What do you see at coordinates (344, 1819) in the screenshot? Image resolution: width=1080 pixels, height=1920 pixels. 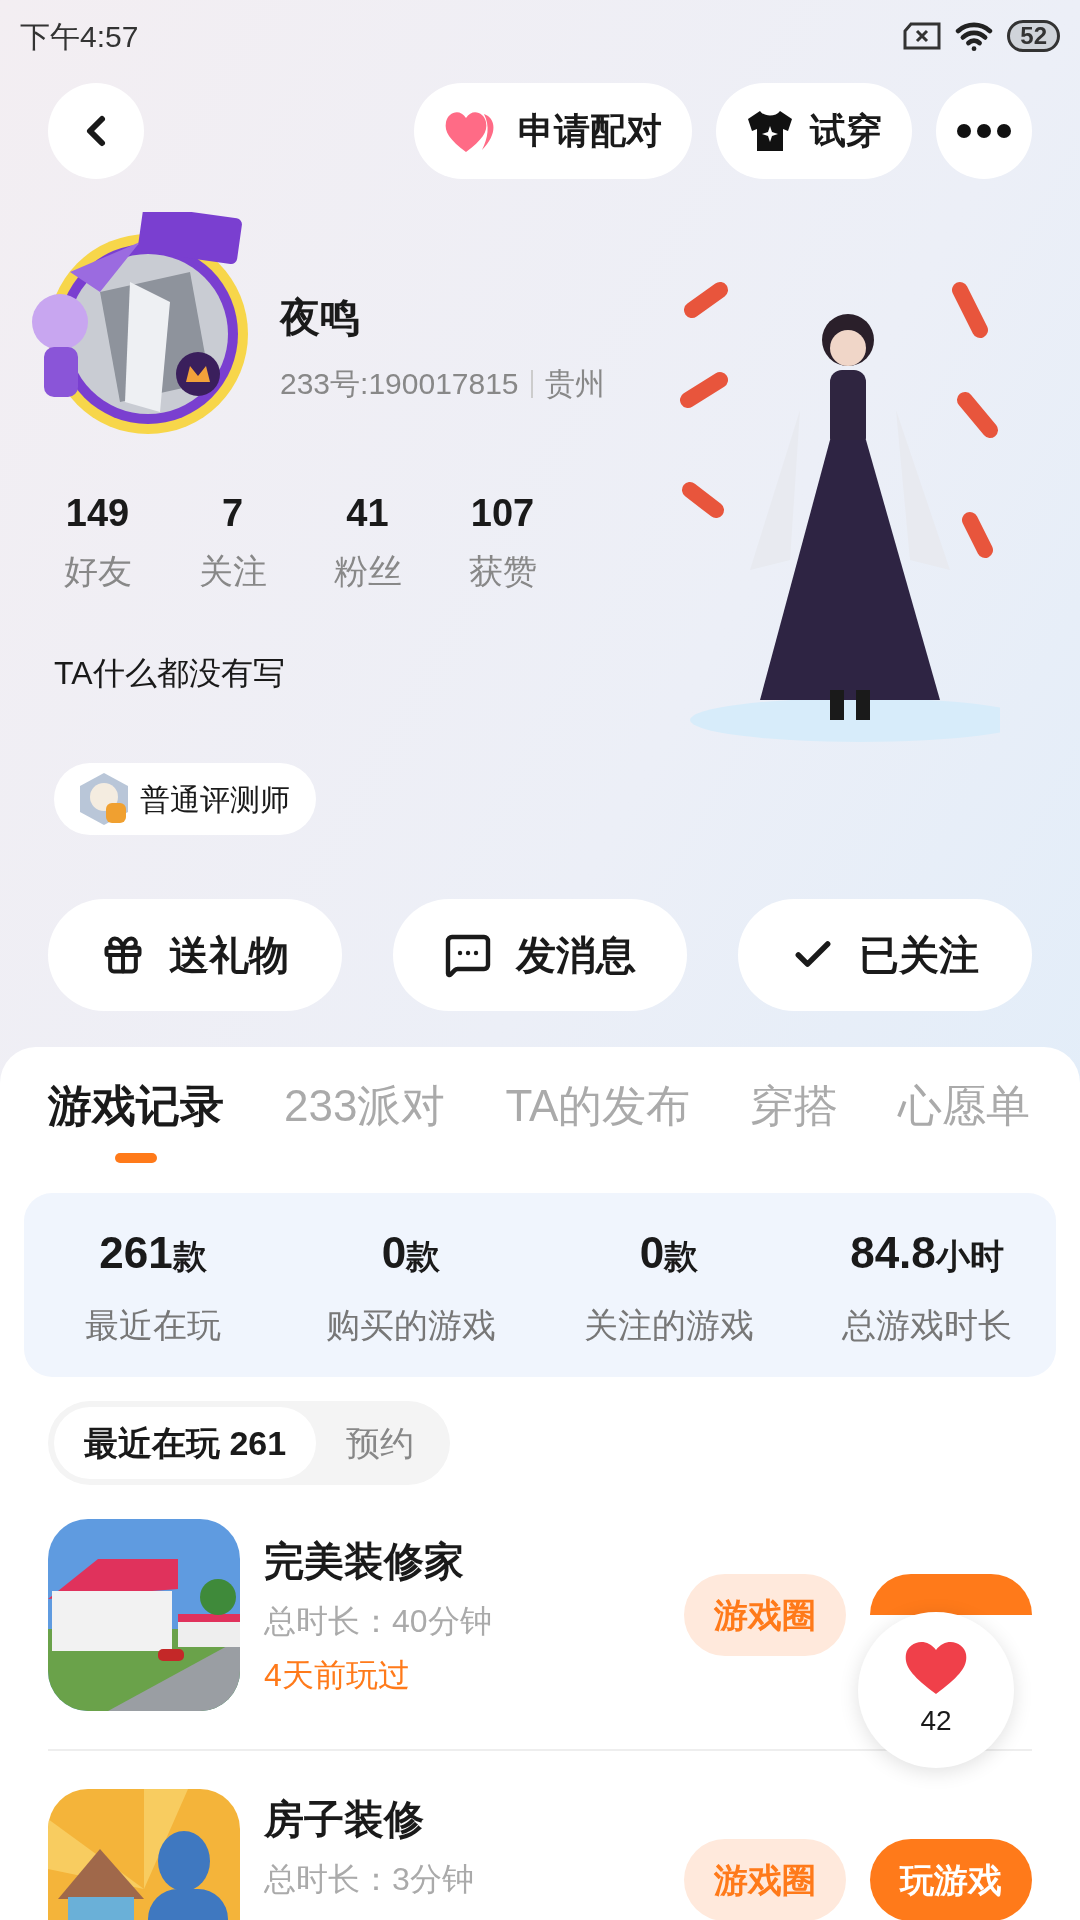 I see `game-title: 房子装修` at bounding box center [344, 1819].